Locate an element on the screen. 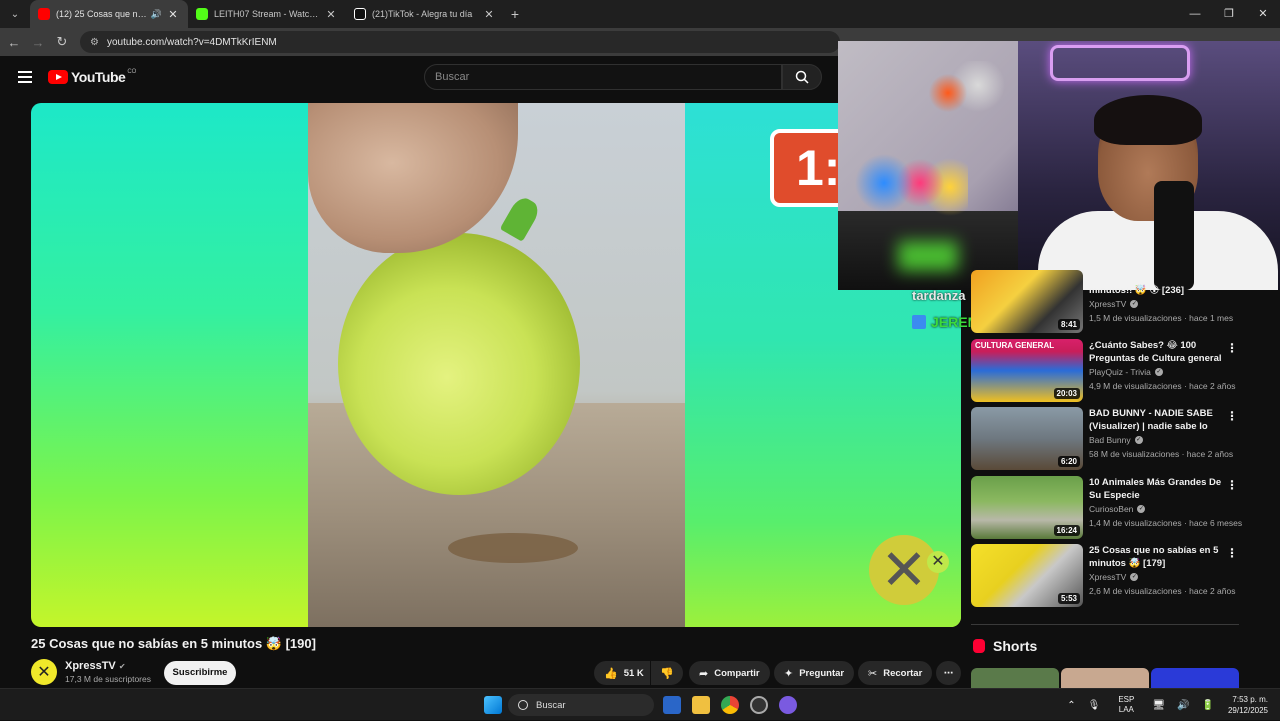 The height and width of the screenshot is (721, 1280). duration-badge: 16:24 is located at coordinates (1066, 530).